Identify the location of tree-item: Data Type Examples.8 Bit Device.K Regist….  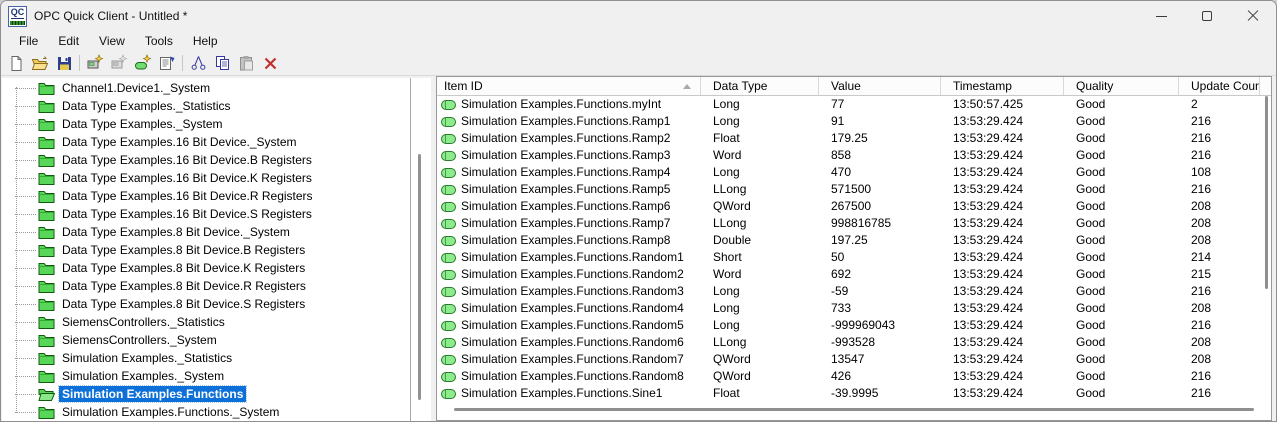
(206, 268).